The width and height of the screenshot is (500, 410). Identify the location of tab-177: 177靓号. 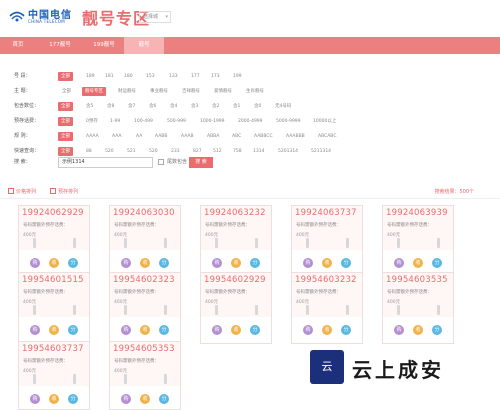
(60, 45).